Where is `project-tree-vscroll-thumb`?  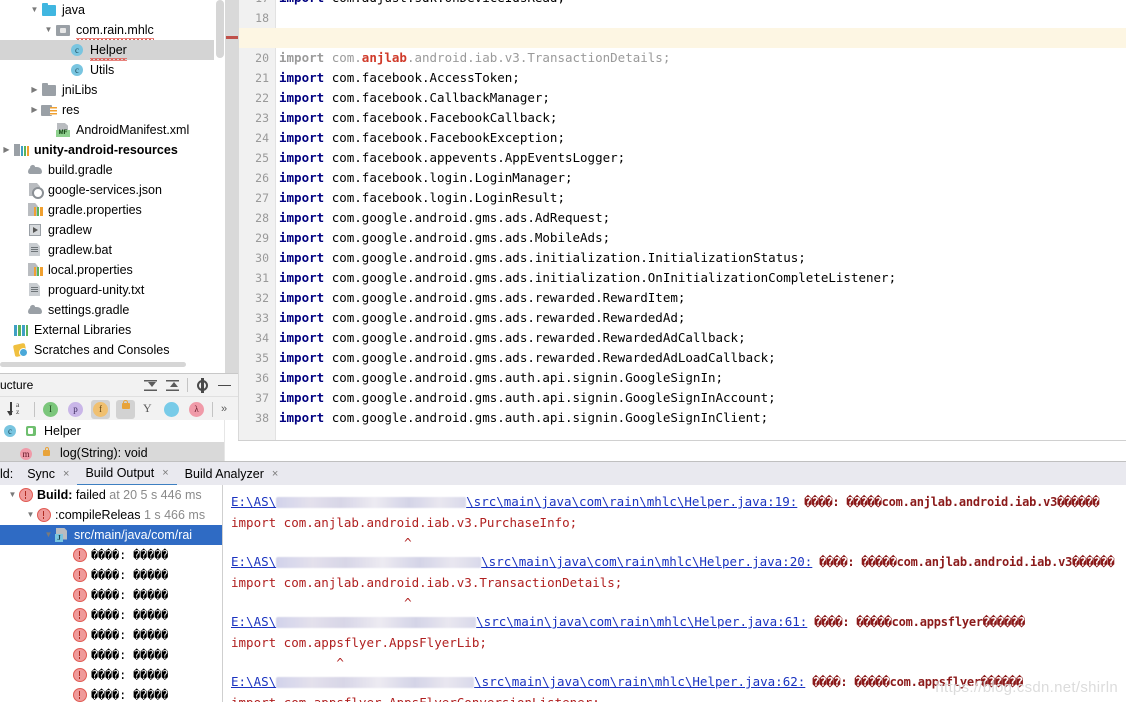 project-tree-vscroll-thumb is located at coordinates (220, 29).